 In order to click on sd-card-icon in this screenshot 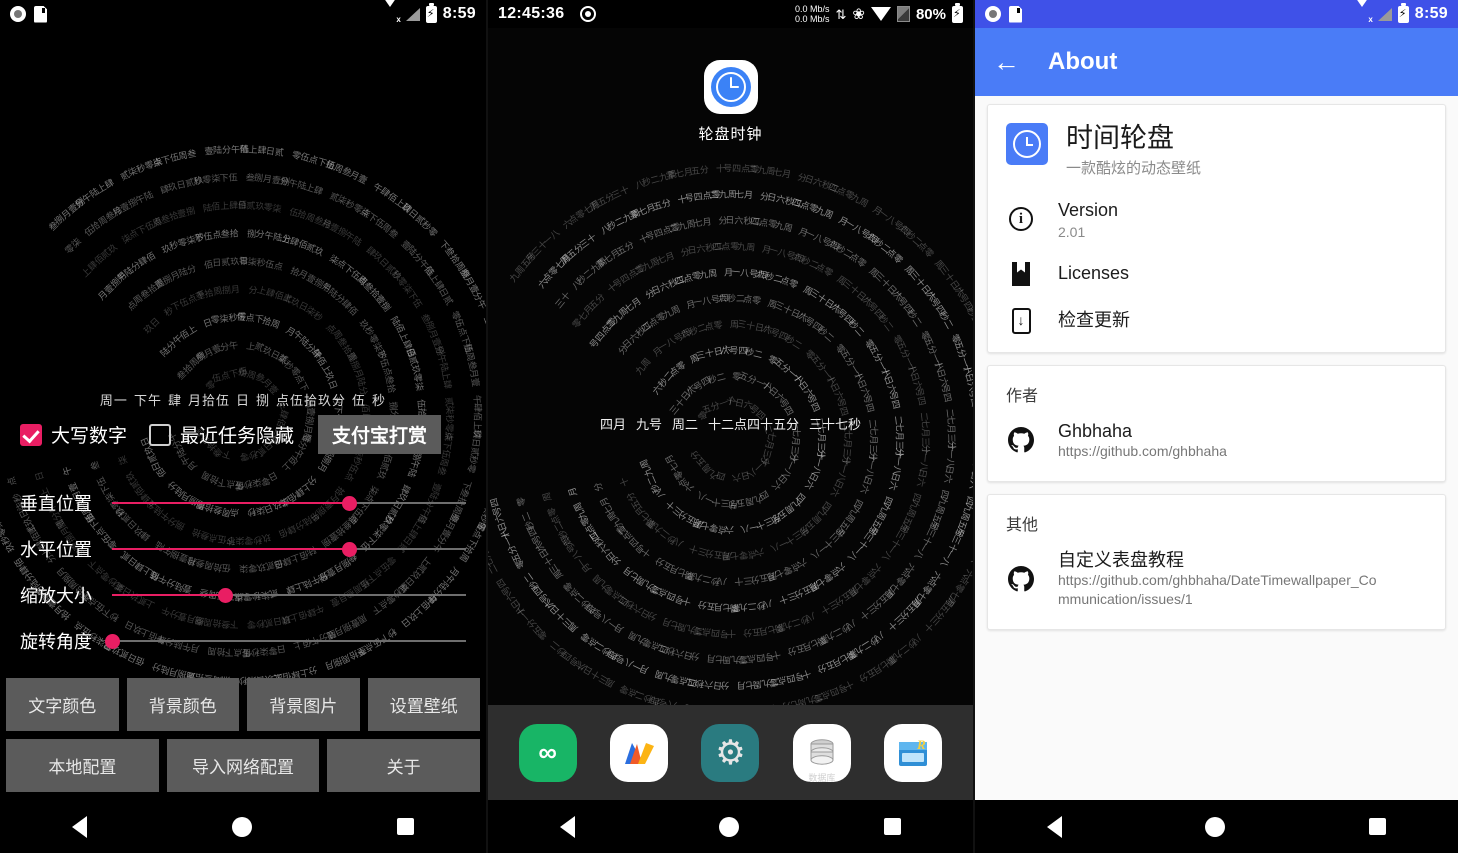, I will do `click(1015, 14)`.